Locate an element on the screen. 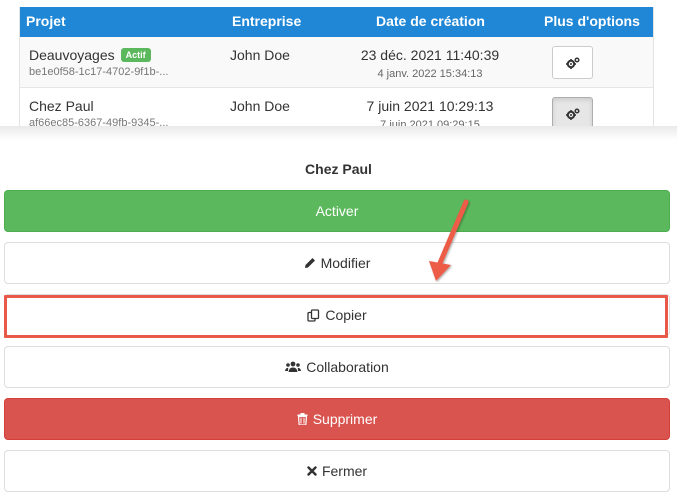 The height and width of the screenshot is (497, 677). collaboration-label: Collaboration is located at coordinates (347, 367).